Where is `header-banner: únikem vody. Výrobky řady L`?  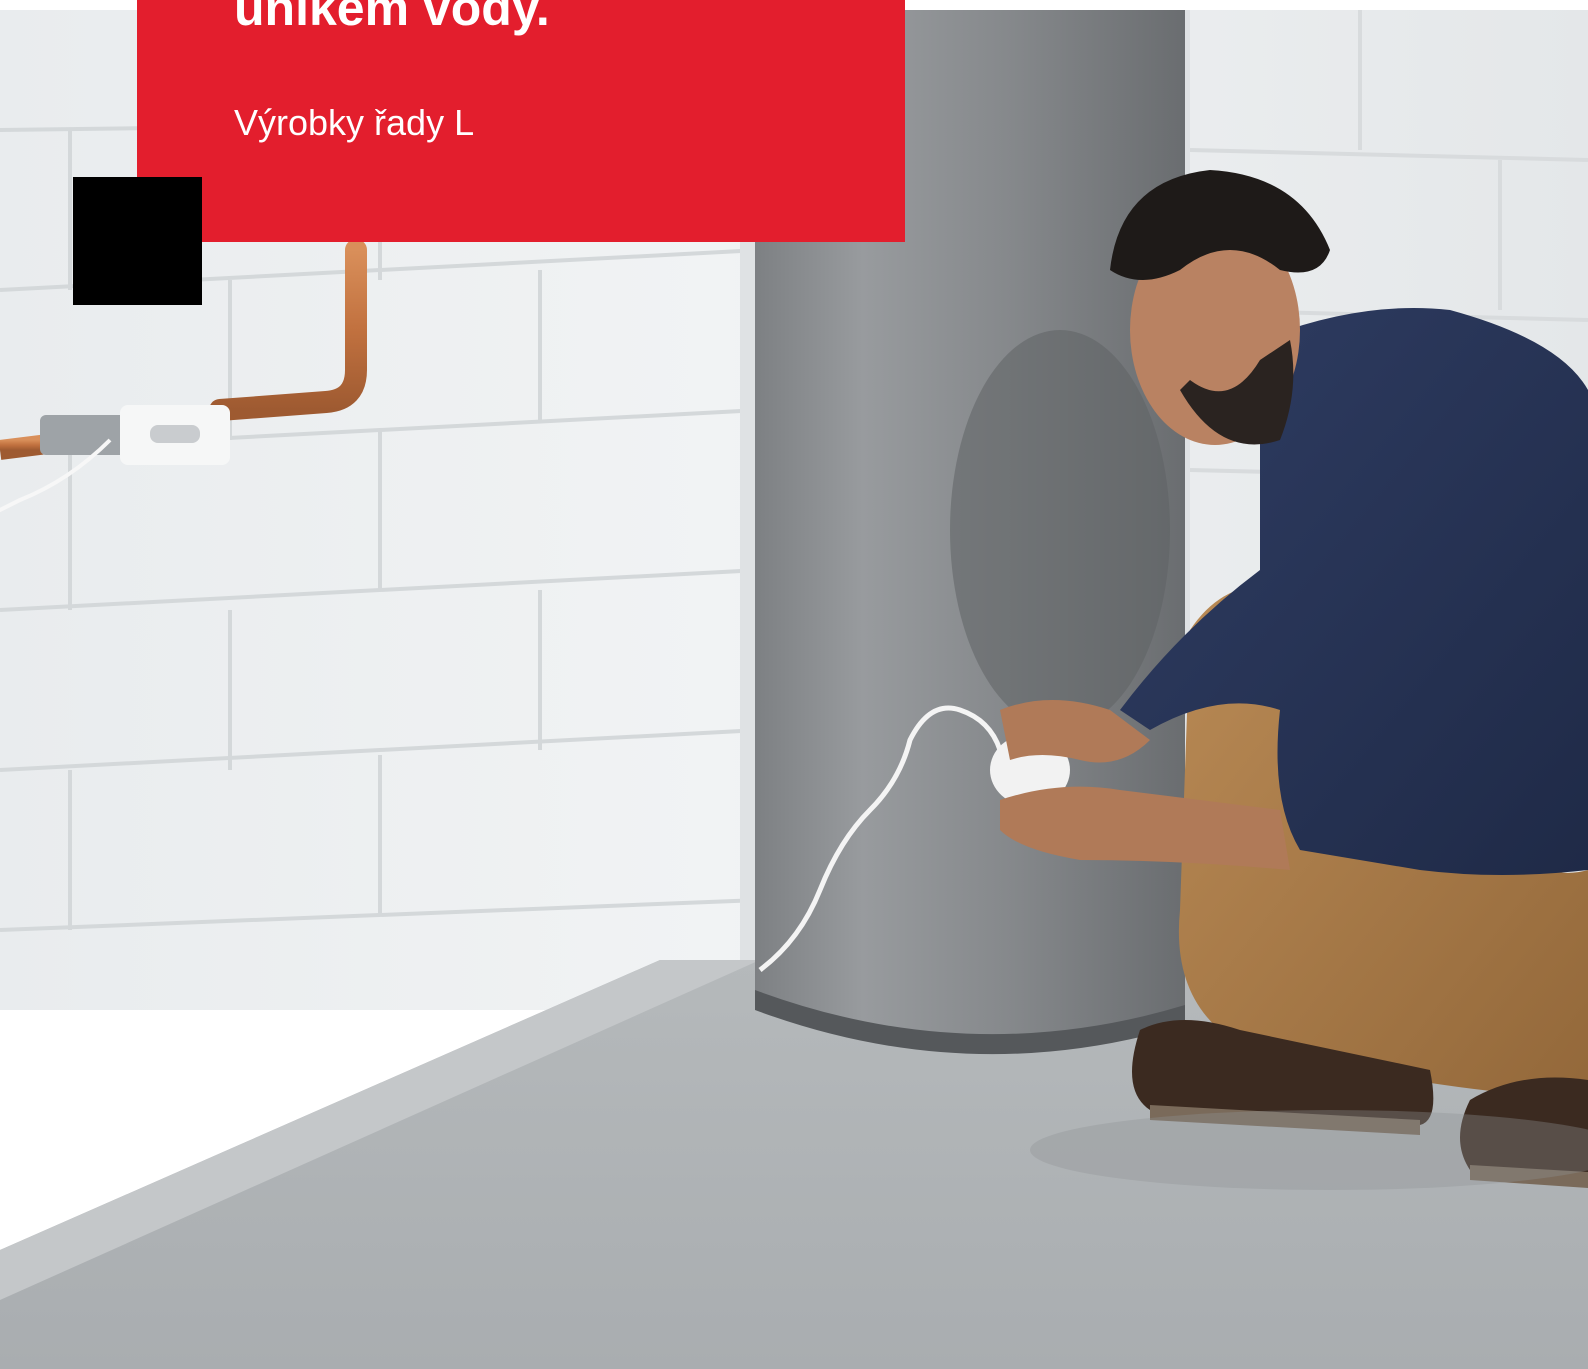 header-banner: únikem vody. Výrobky řady L is located at coordinates (521, 121).